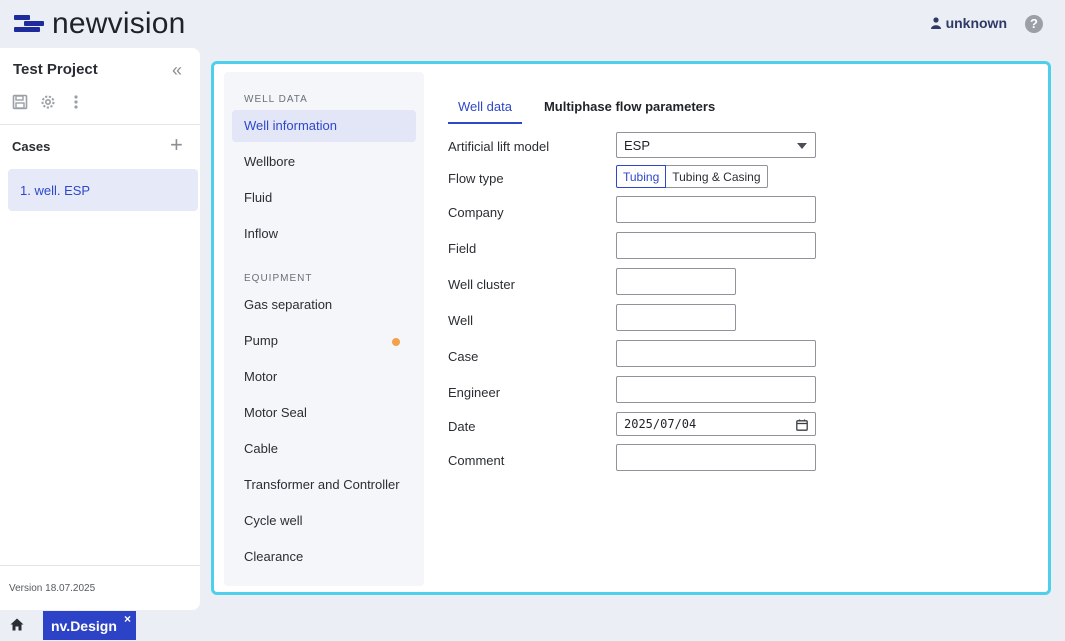 Image resolution: width=1065 pixels, height=641 pixels. I want to click on collapse-sidebar-icon: «, so click(177, 70).